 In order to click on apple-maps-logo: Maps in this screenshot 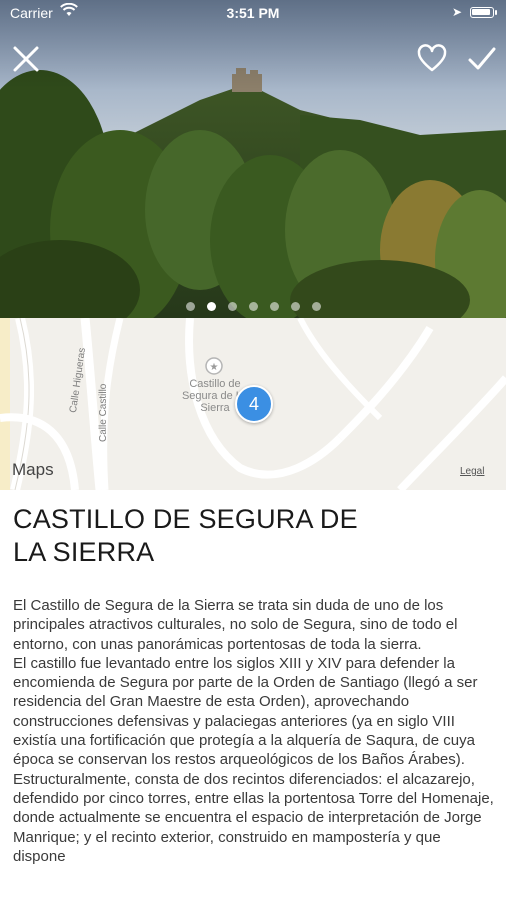, I will do `click(33, 470)`.